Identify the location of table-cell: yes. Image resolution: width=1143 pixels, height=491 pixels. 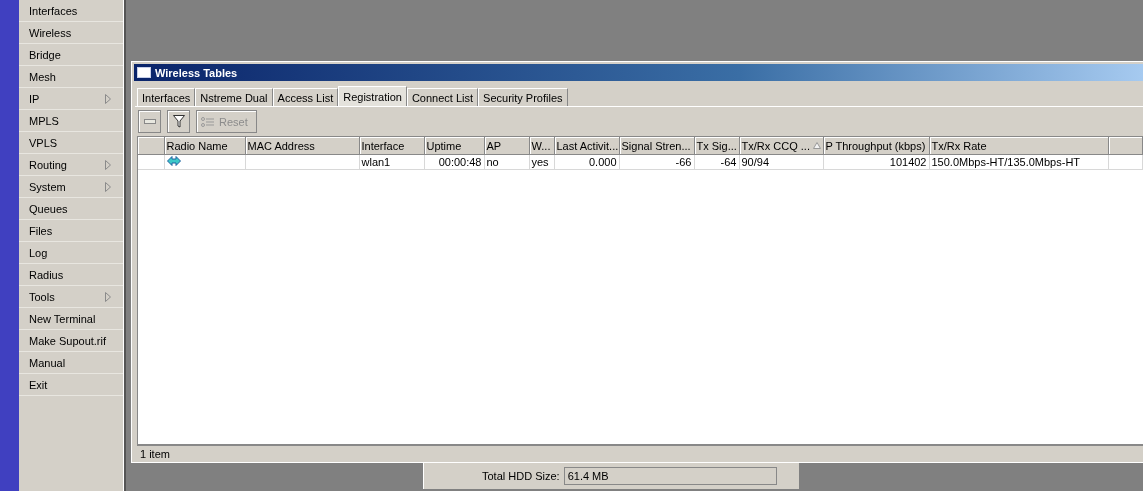
(541, 162).